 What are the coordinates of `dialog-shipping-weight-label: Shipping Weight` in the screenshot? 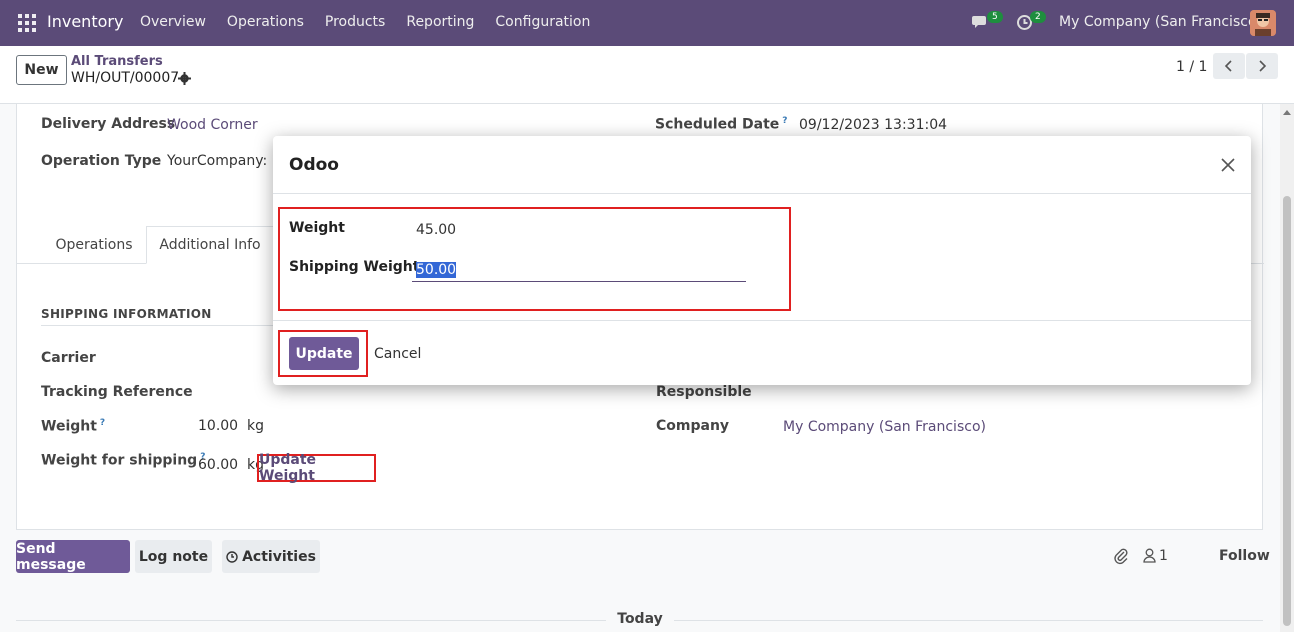 It's located at (354, 267).